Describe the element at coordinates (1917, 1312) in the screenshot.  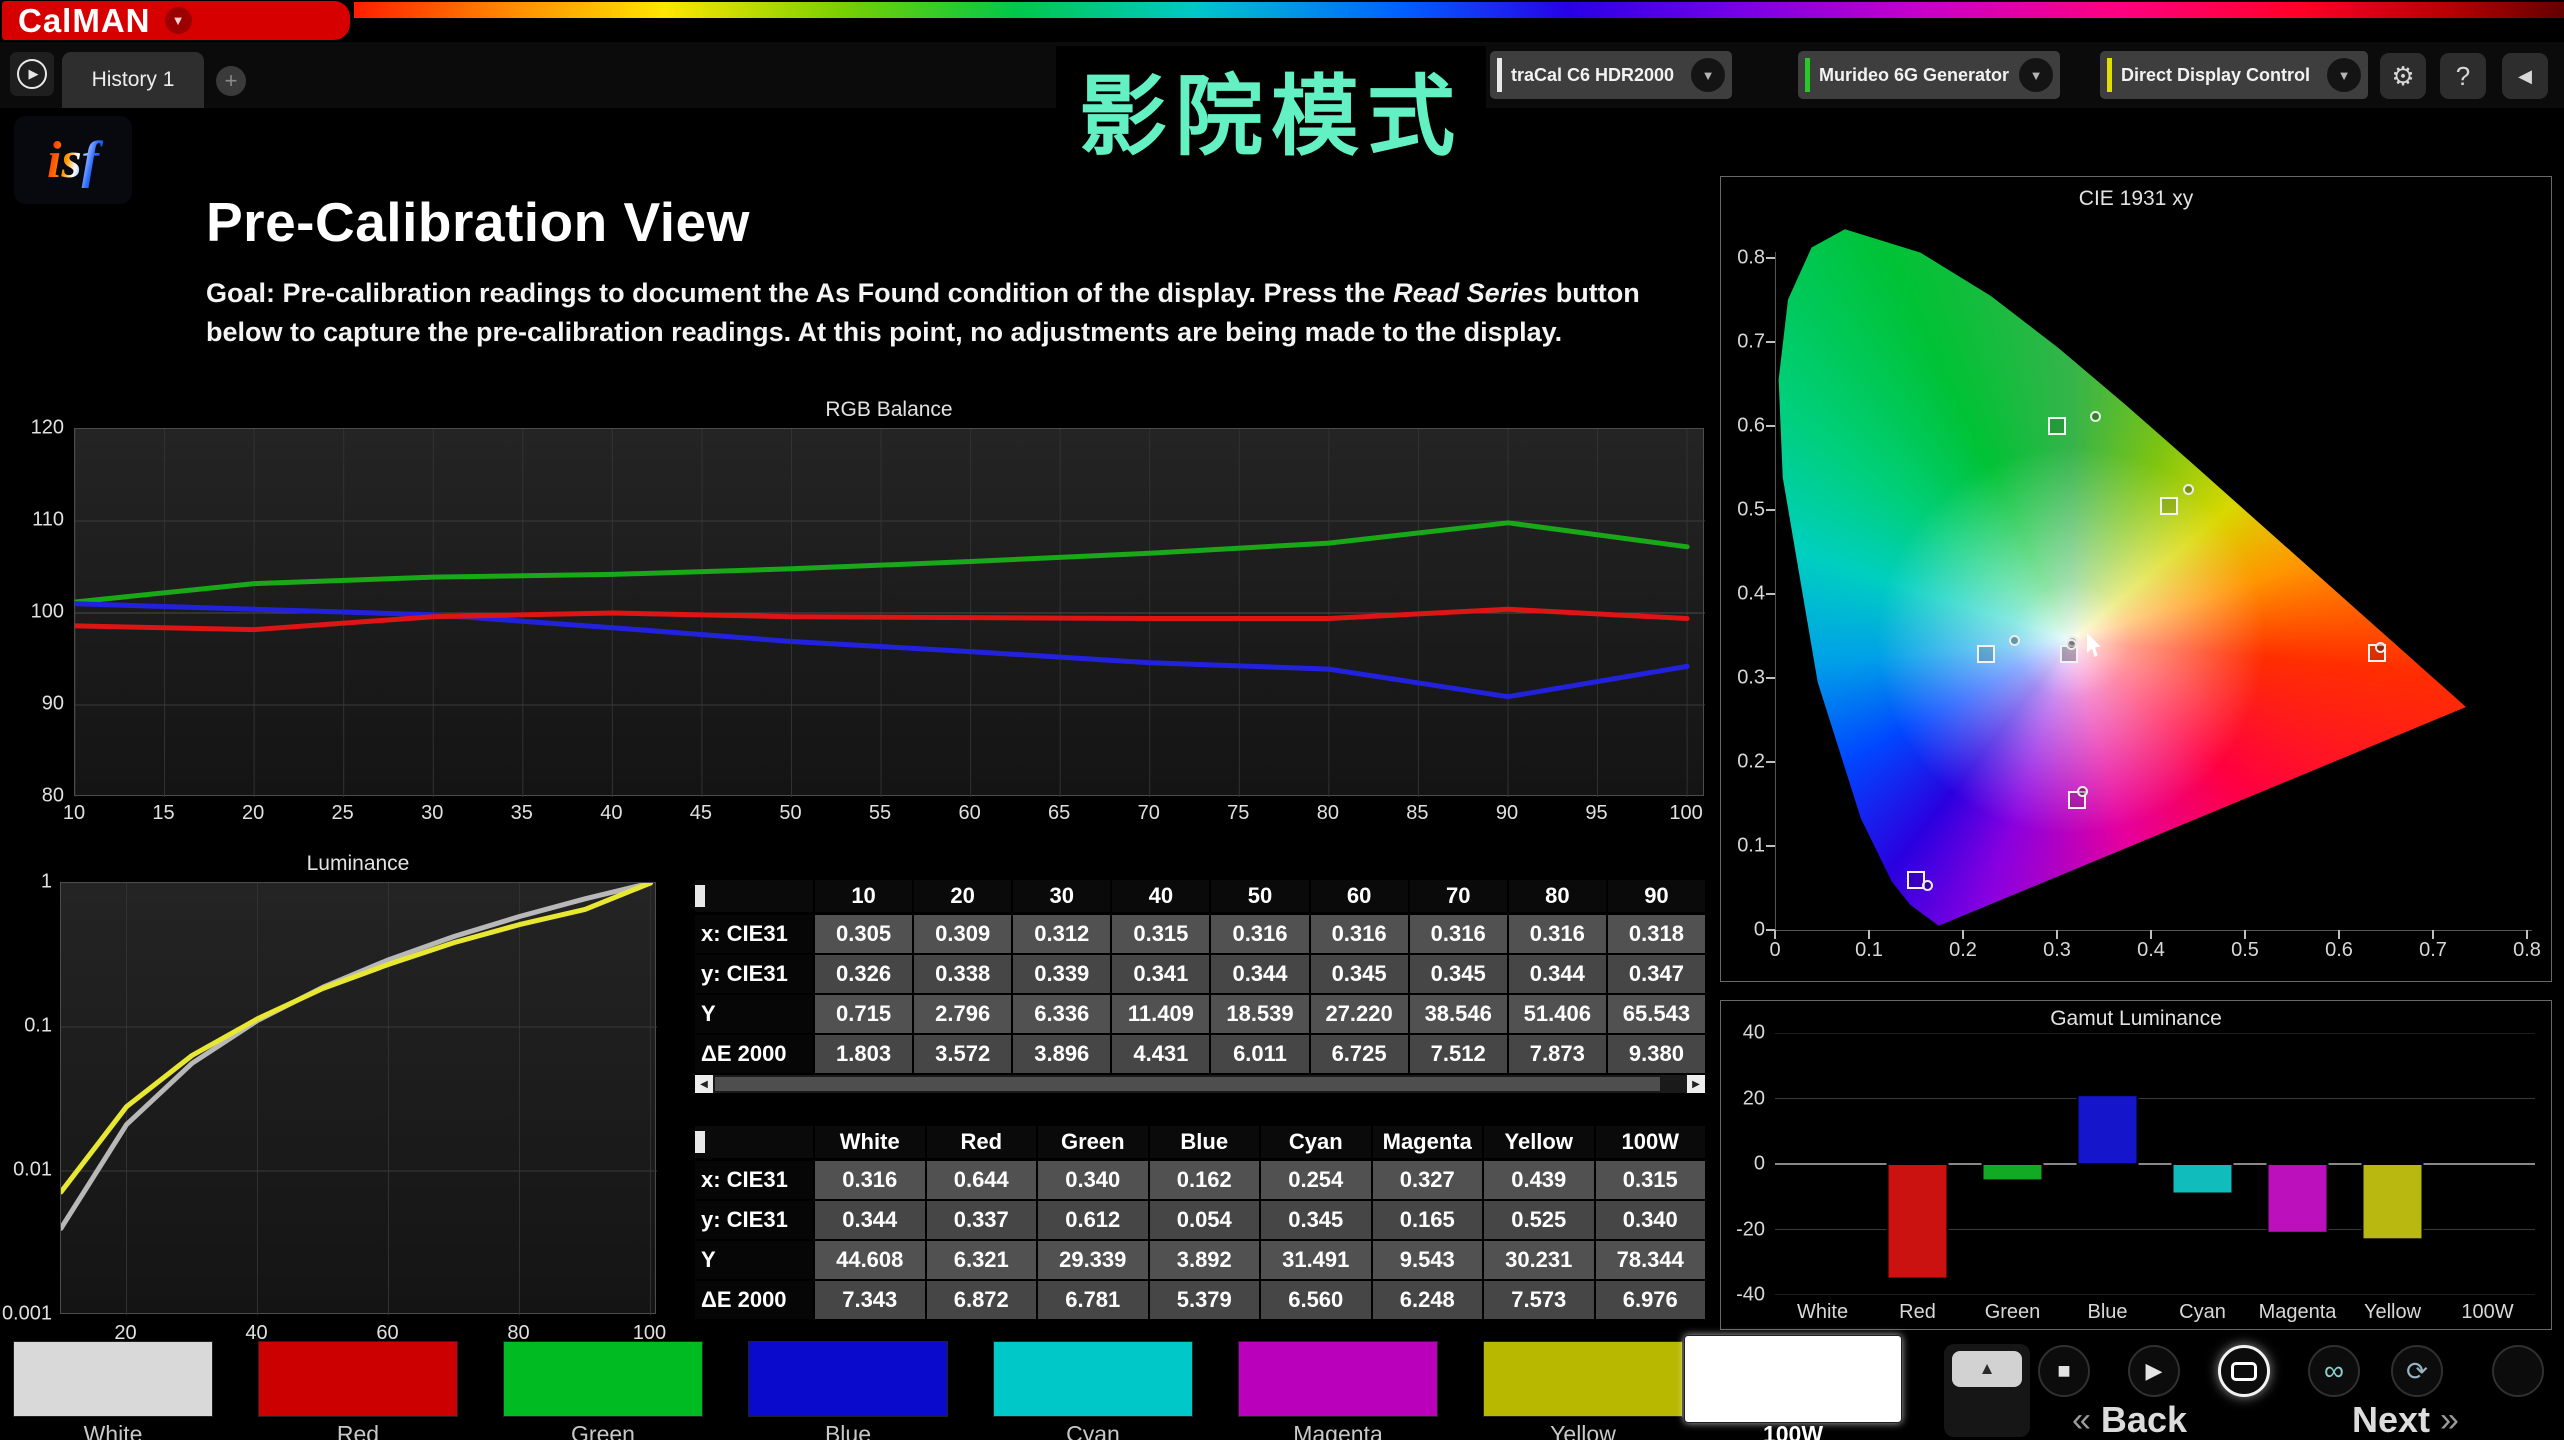
I see `category-label: Red` at that location.